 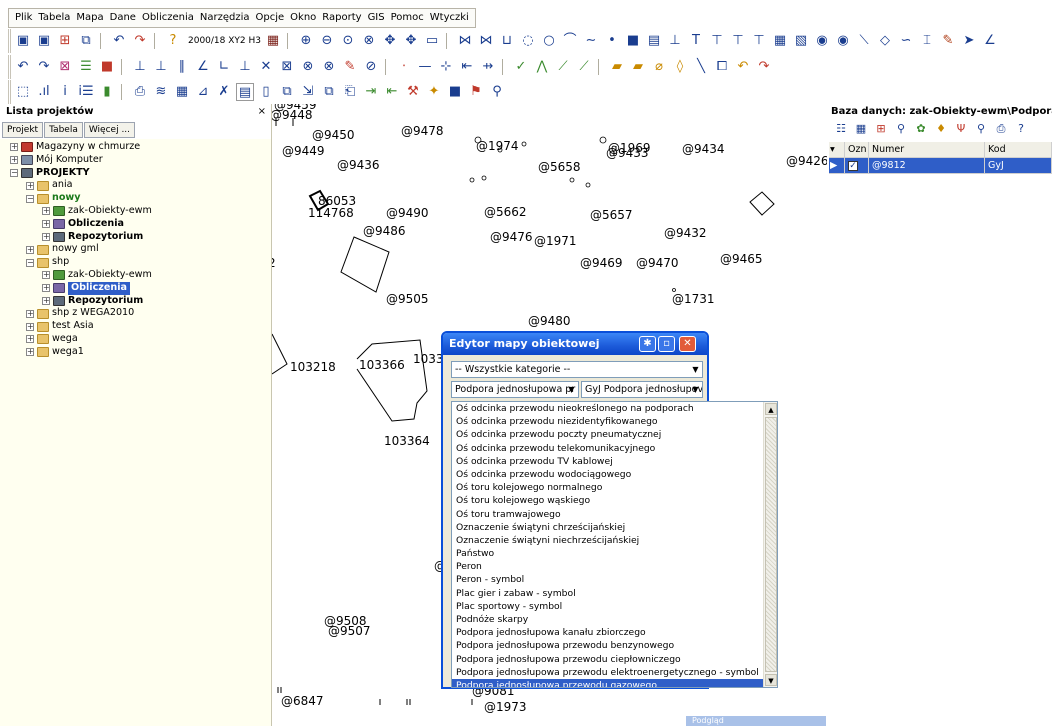 I want to click on book-icon: ▮, so click(x=107, y=92).